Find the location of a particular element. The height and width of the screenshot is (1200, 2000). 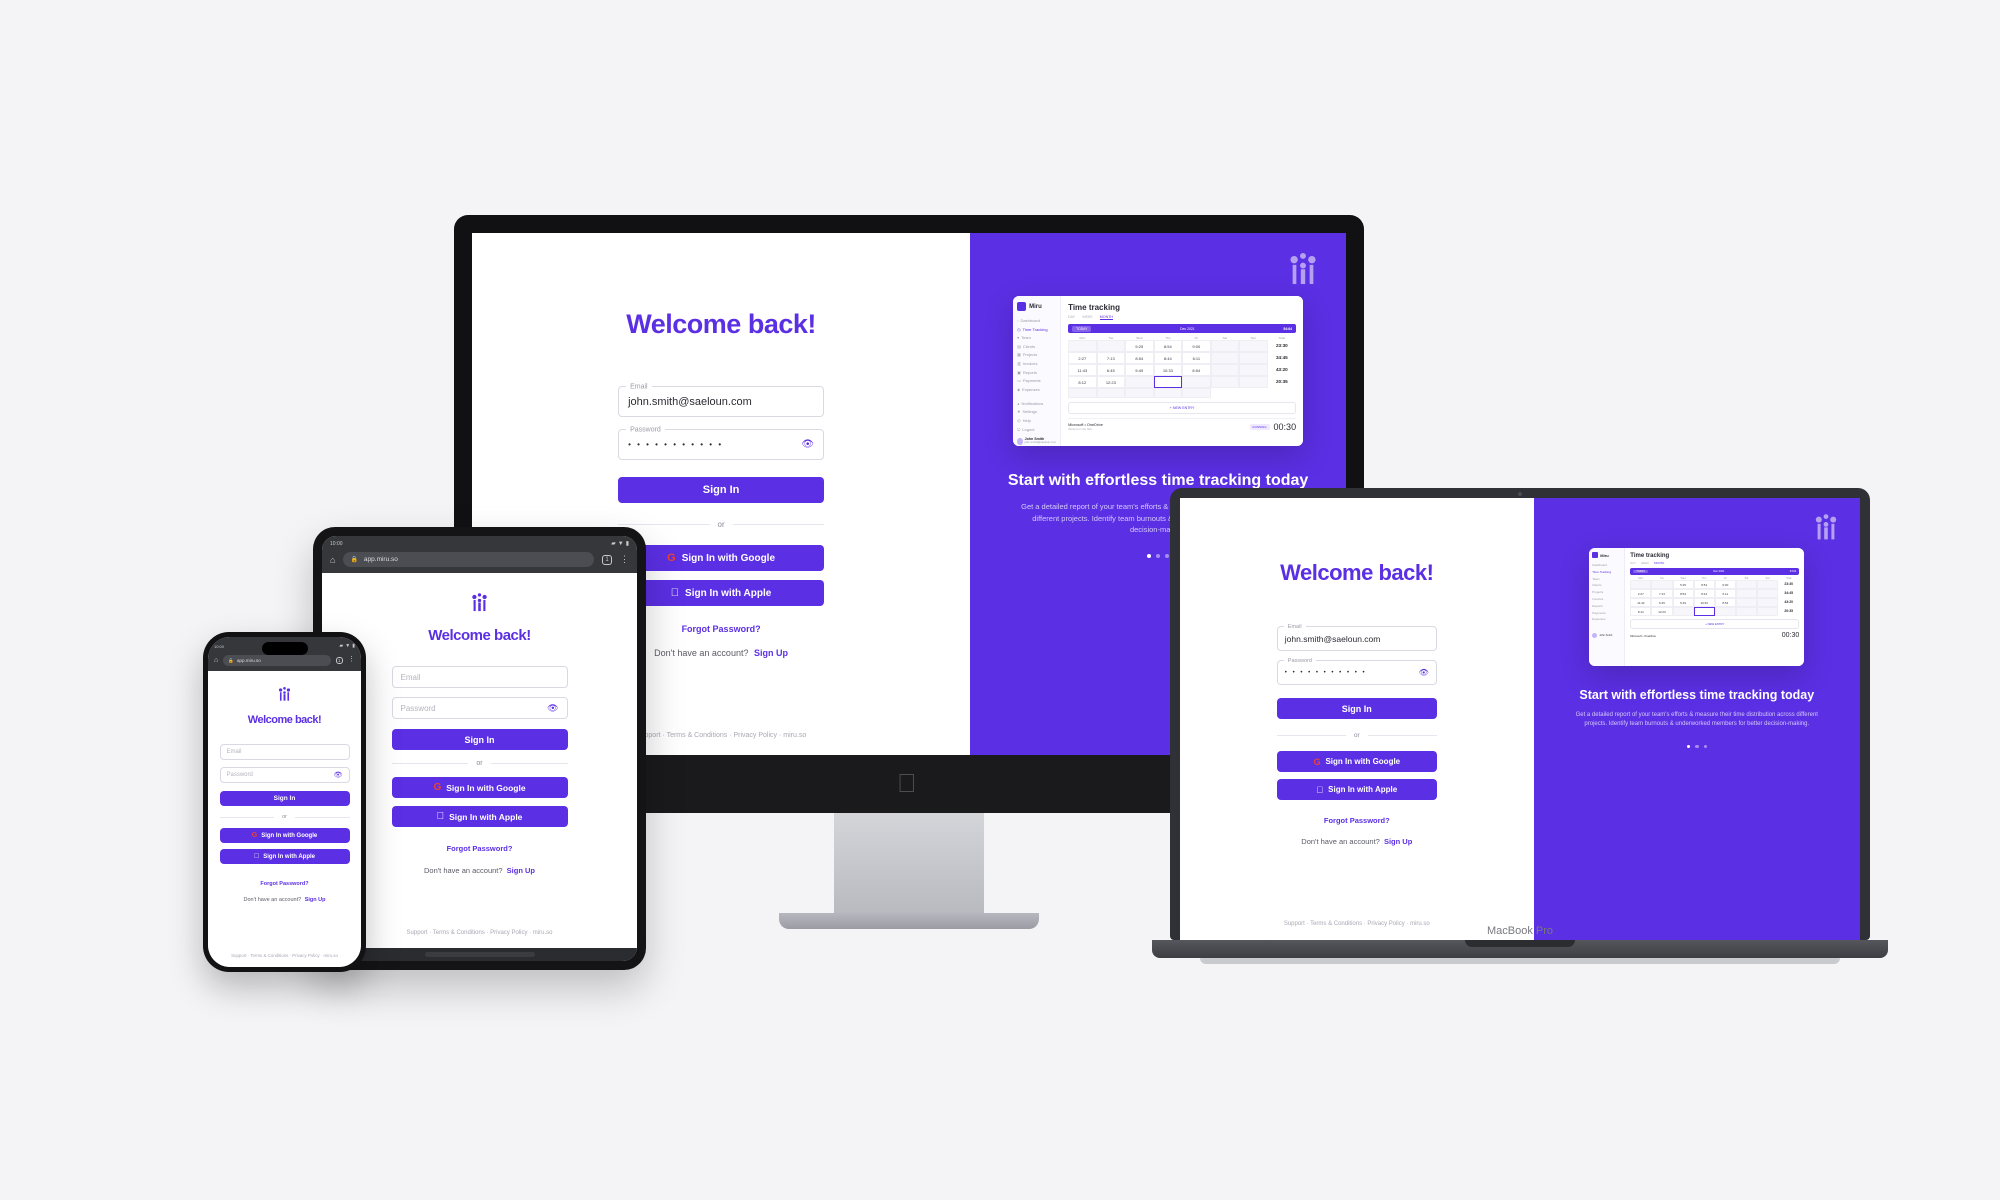

preview-nav-item: Invoices is located at coordinates (1606, 599).